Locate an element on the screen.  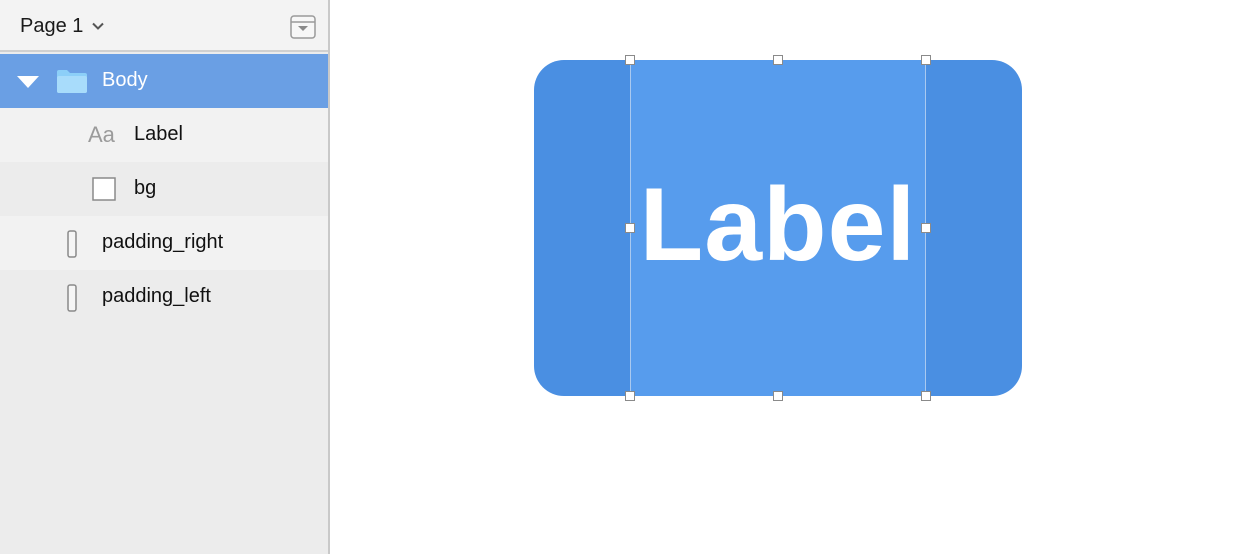
layer-name: Body is located at coordinates (125, 80).